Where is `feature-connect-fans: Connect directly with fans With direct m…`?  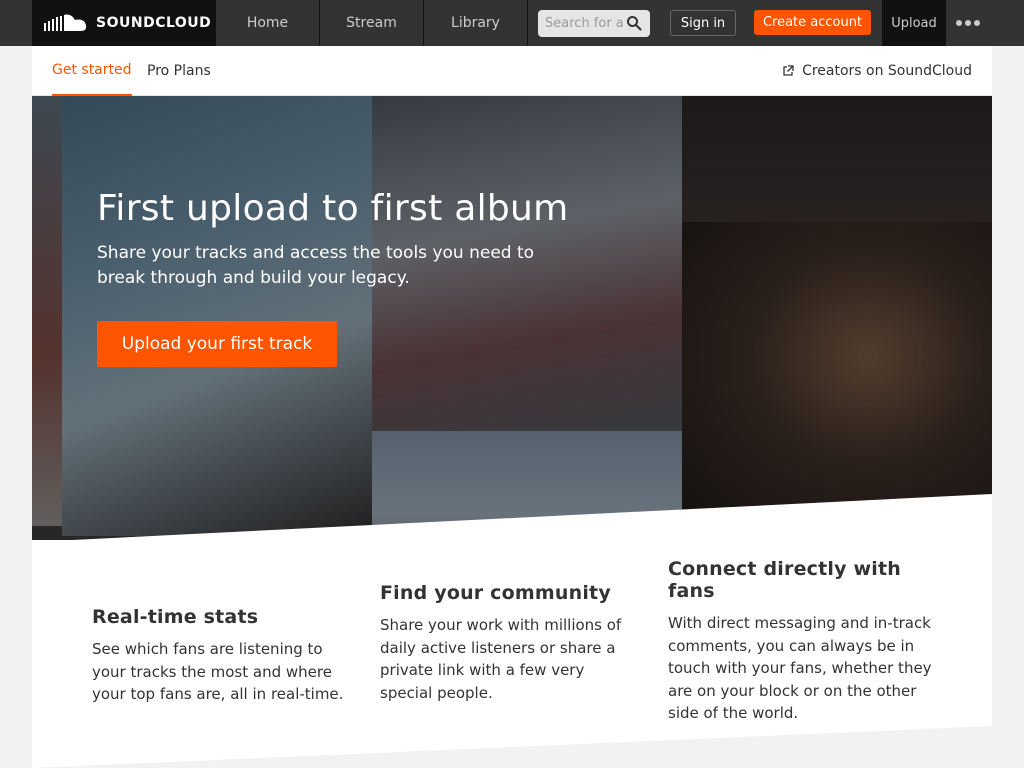
feature-connect-fans: Connect directly with fans With direct m… is located at coordinates (808, 641).